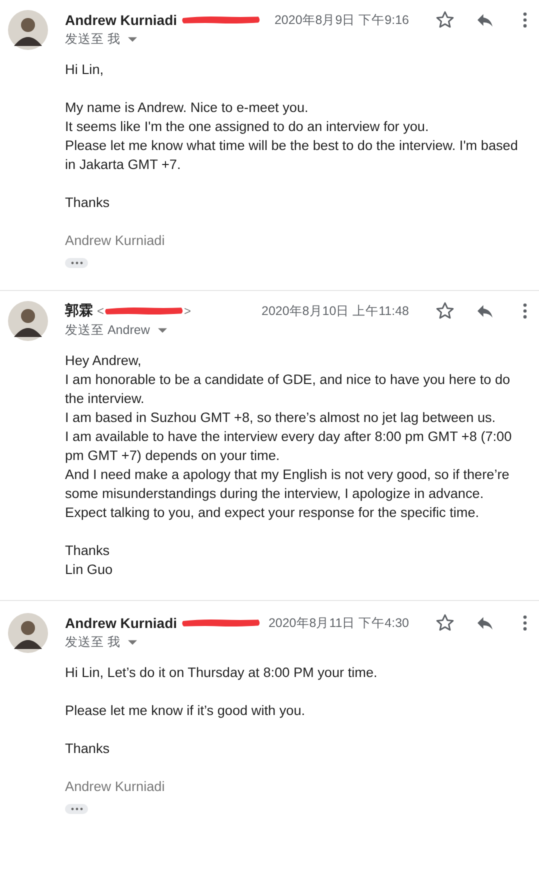 The height and width of the screenshot is (874, 539). Describe the element at coordinates (185, 711) in the screenshot. I see `body-text: Please let me know if it’s good with you.` at that location.